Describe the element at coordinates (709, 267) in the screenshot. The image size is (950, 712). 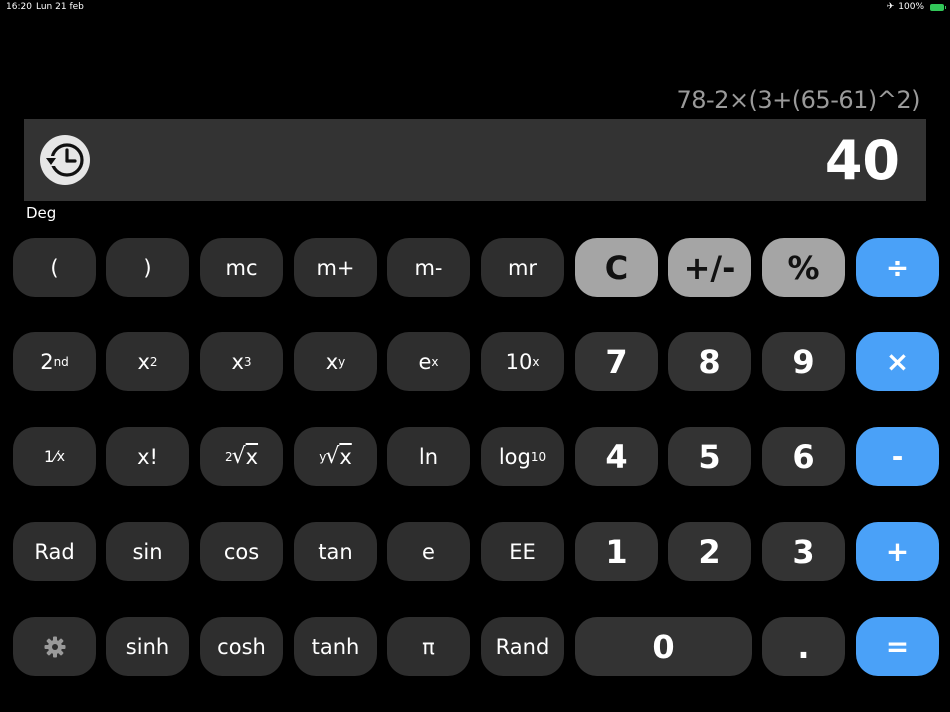
I see `sign-toggle-button: +/-` at that location.